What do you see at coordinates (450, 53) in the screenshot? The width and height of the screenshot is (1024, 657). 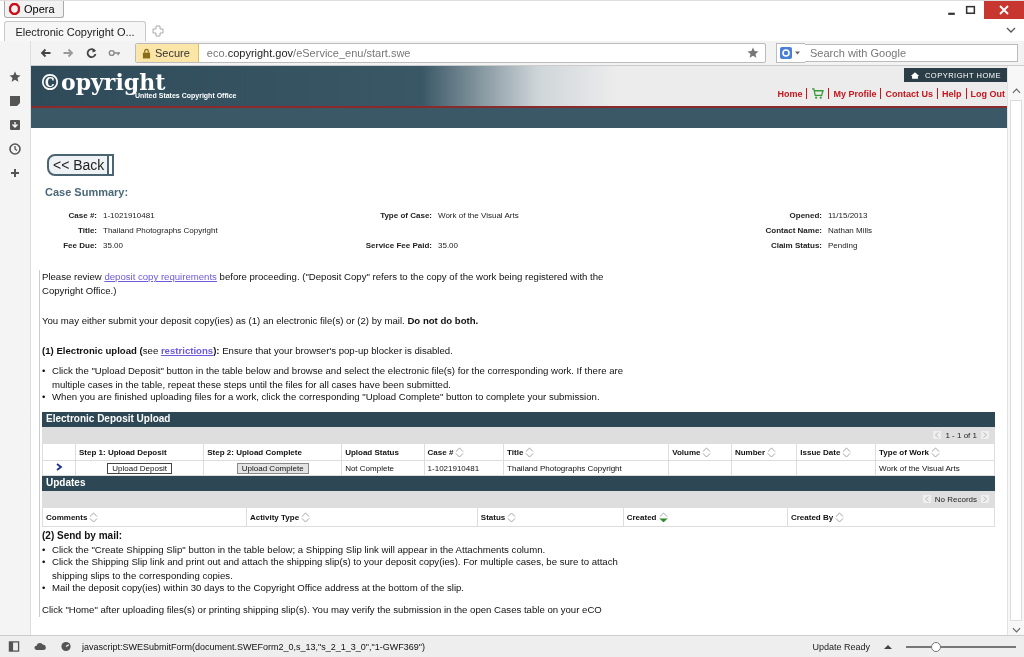 I see `address-field: Secure eco.copyright.gov/eService_enu/start.swe` at bounding box center [450, 53].